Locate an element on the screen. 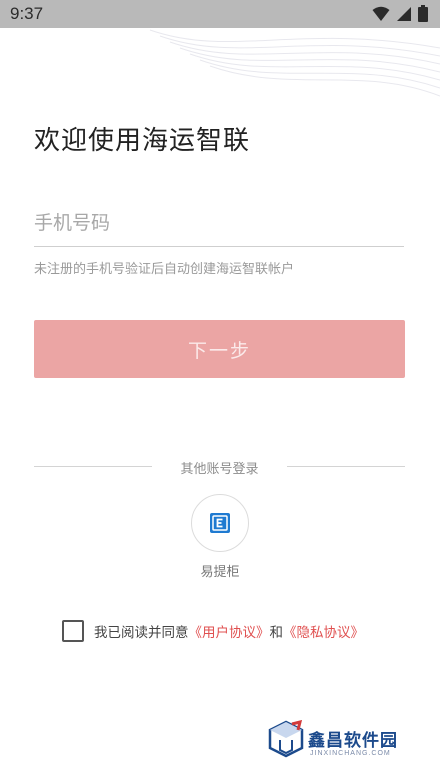 This screenshot has height=770, width=440. status-bar: 9:37 is located at coordinates (220, 14).